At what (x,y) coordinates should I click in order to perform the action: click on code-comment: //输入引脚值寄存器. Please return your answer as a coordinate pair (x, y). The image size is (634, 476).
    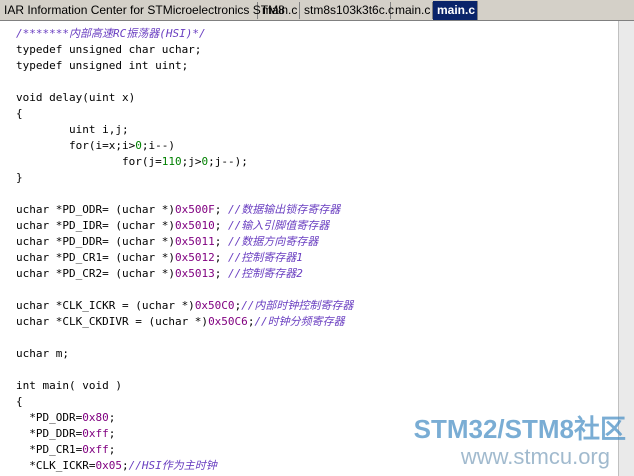
    Looking at the image, I should click on (278, 225).